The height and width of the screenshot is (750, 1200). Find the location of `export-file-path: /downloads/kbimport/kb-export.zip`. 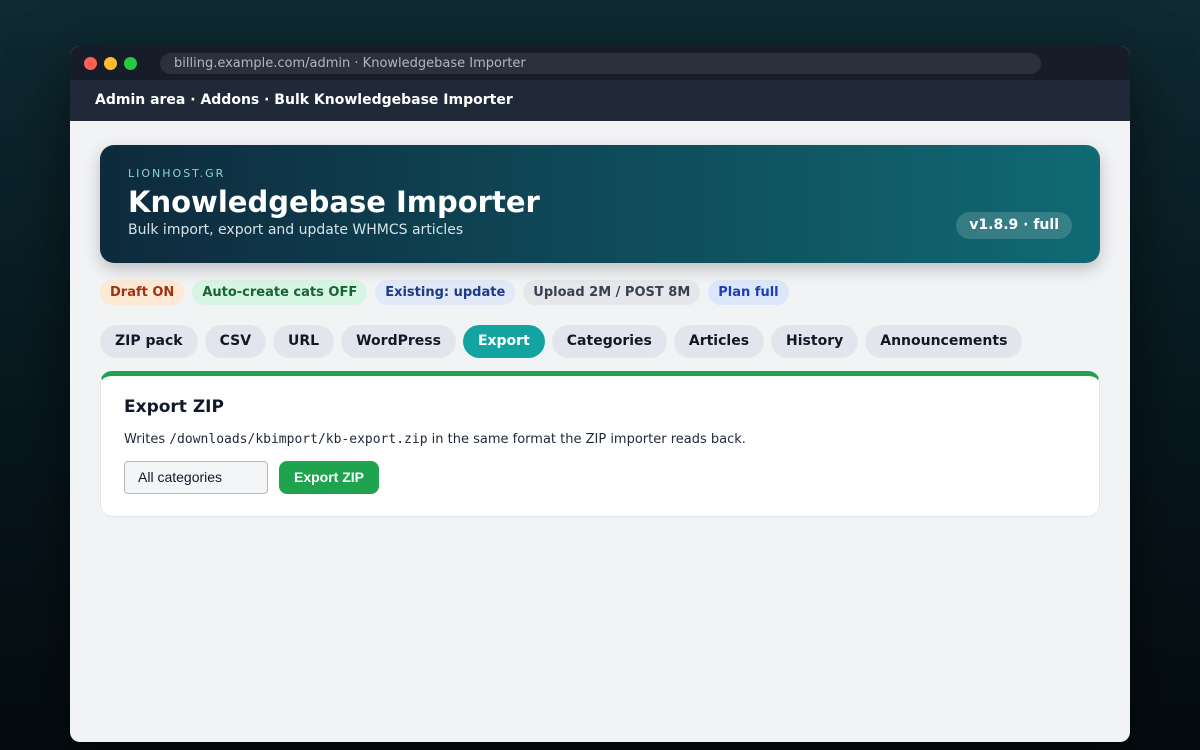

export-file-path: /downloads/kbimport/kb-export.zip is located at coordinates (298, 439).